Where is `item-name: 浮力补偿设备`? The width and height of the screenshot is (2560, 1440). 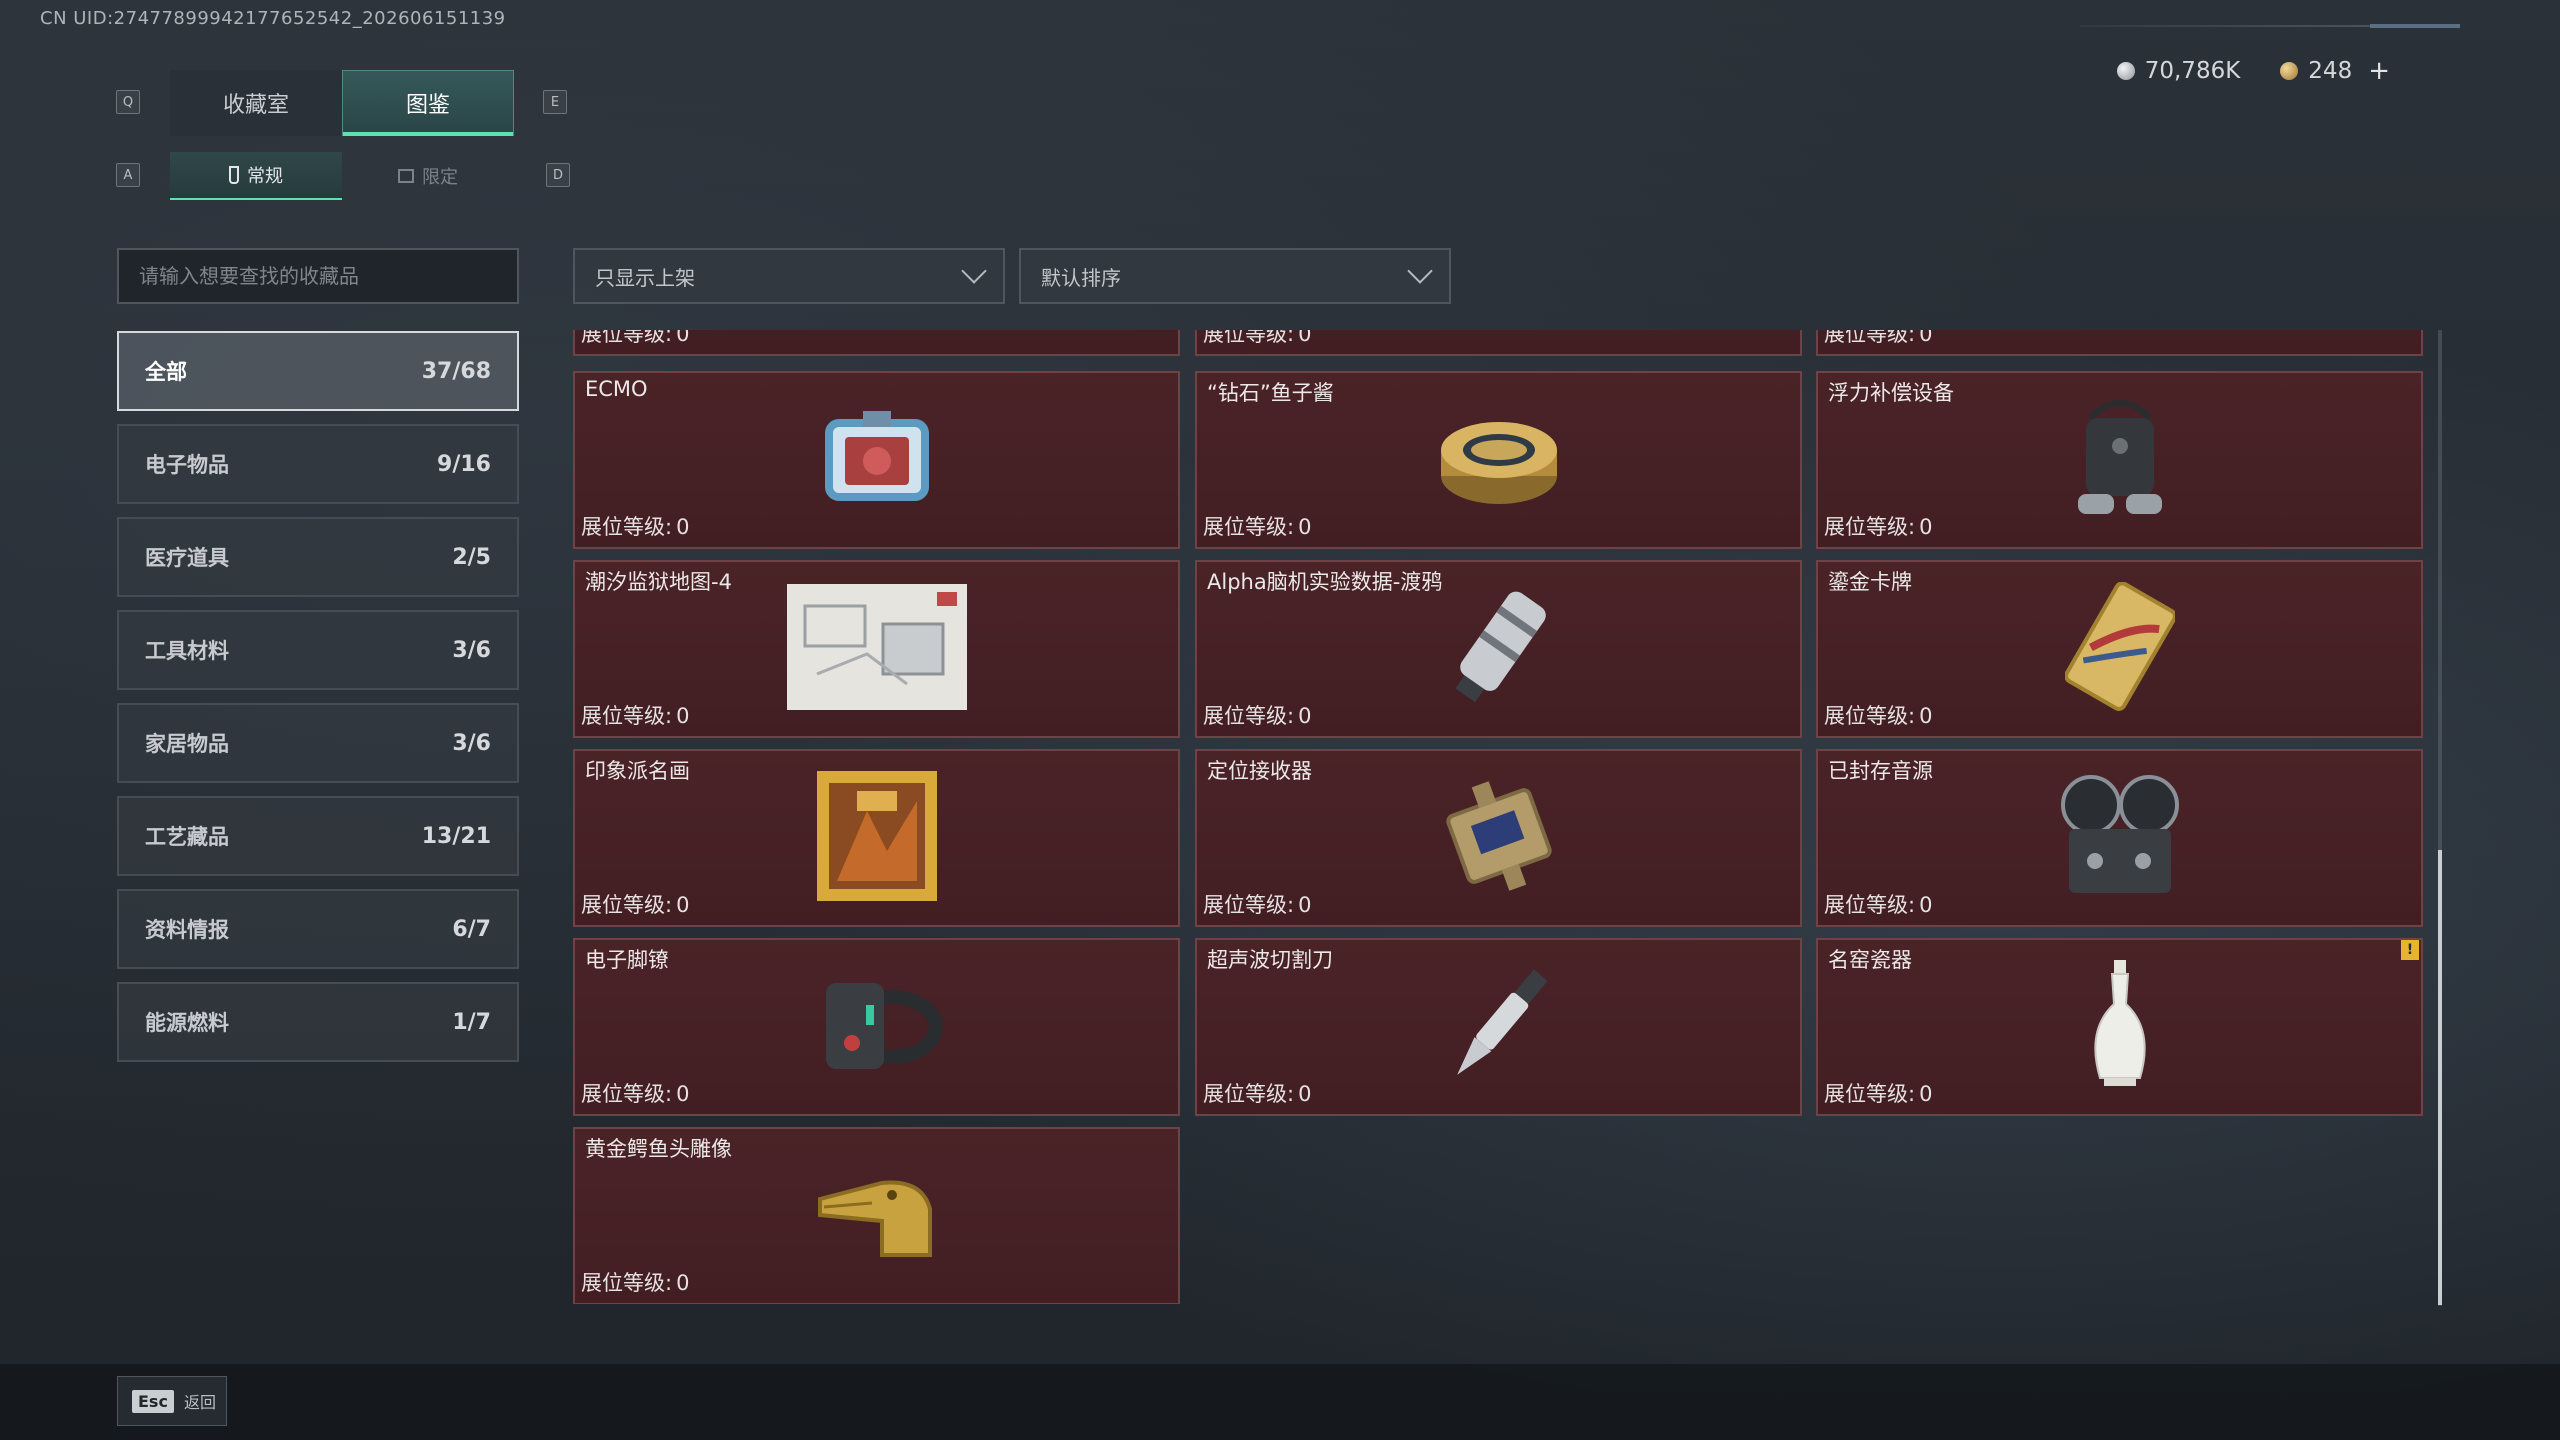
item-name: 浮力补偿设备 is located at coordinates (1891, 393).